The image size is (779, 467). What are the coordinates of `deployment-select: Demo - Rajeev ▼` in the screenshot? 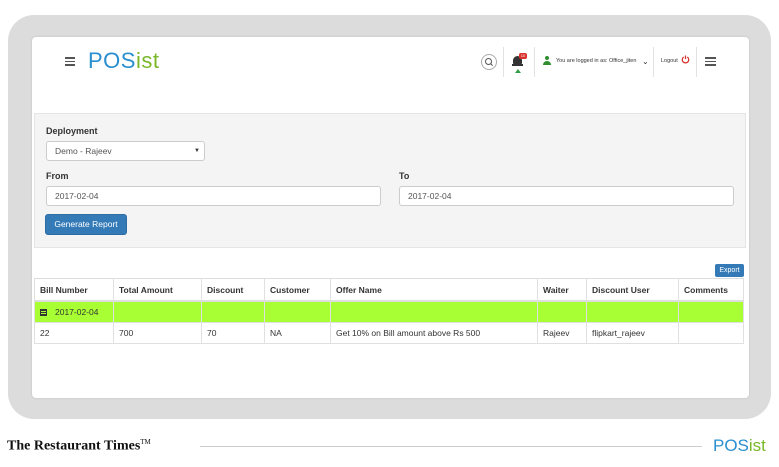 It's located at (125, 151).